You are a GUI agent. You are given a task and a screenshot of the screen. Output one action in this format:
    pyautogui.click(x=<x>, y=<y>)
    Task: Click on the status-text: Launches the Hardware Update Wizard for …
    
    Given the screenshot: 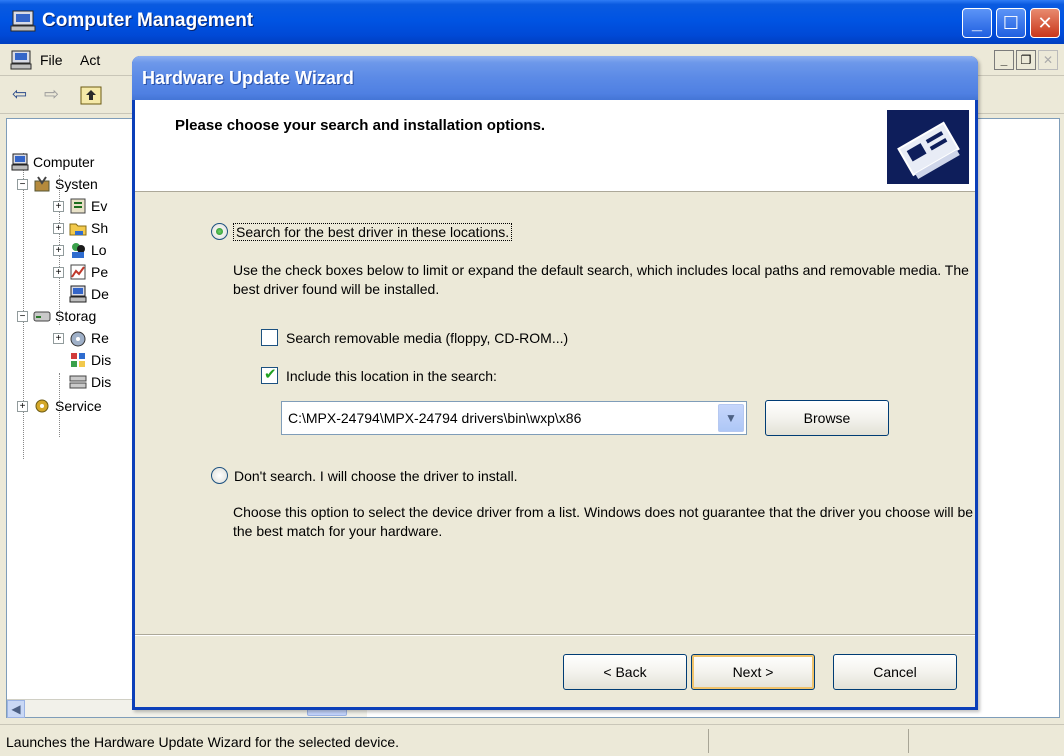 What is the action you would take?
    pyautogui.click(x=202, y=742)
    